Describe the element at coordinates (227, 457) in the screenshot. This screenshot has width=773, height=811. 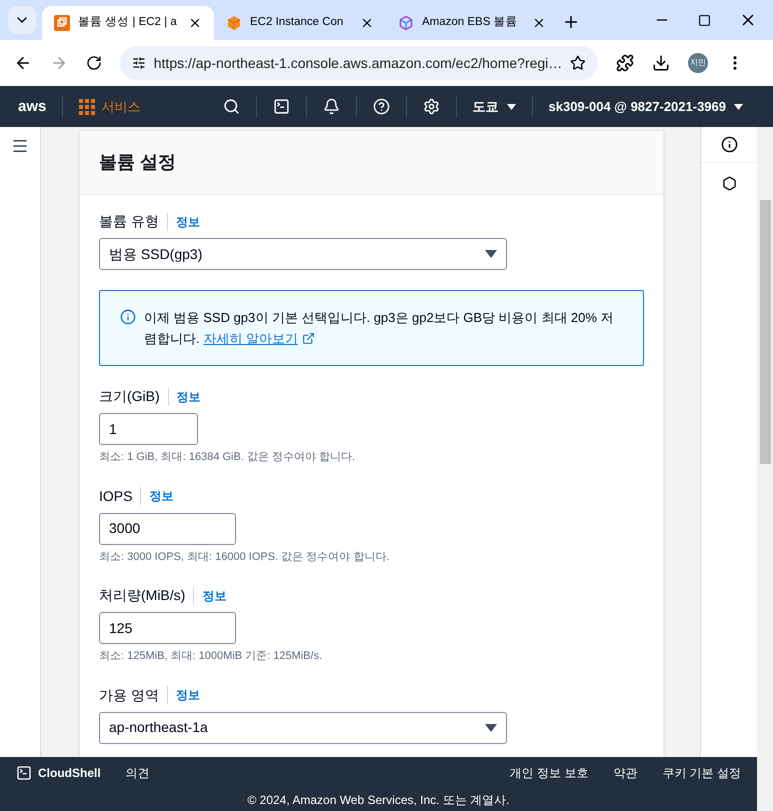
I see `constraint-text: 최소: 1 GiB, 최대: 16384 GiB. 값은 정수여야 합니다.` at that location.